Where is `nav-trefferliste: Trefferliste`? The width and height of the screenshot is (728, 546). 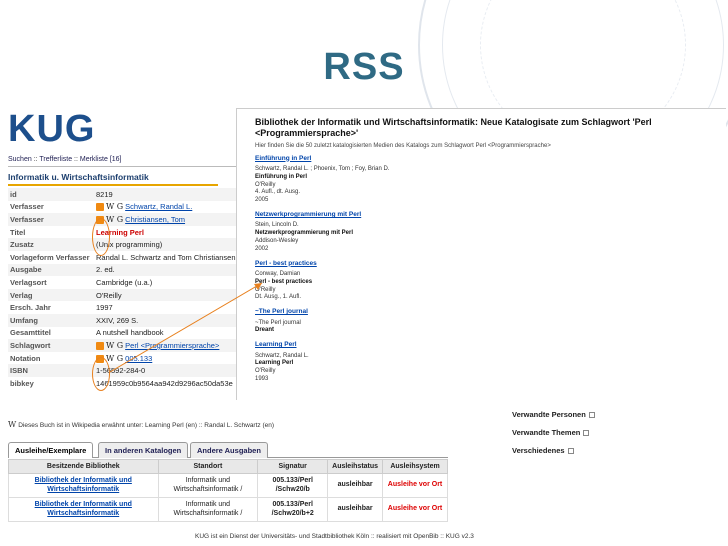 nav-trefferliste: Trefferliste is located at coordinates (55, 159).